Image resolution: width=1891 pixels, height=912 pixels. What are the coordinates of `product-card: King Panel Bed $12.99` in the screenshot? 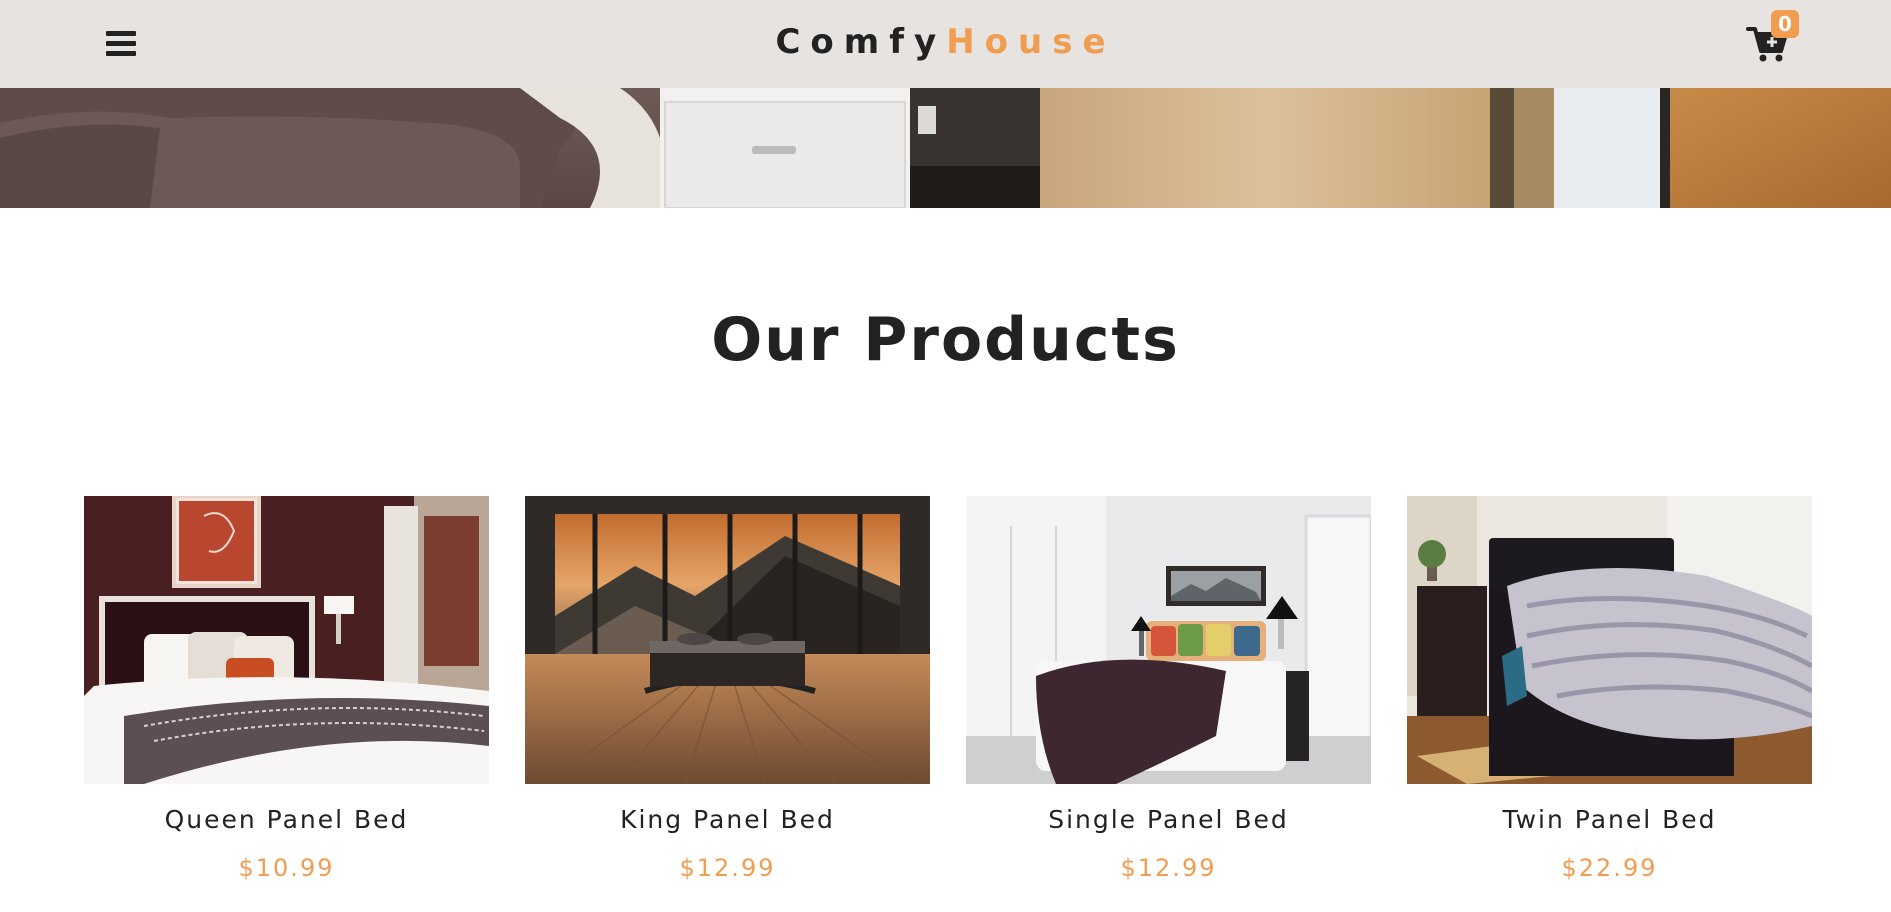 It's located at (727, 689).